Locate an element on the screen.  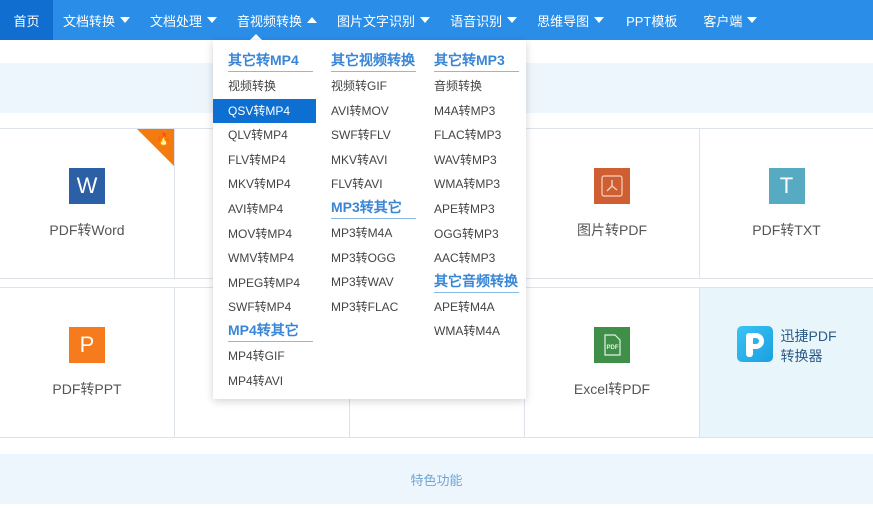
promo-text: 迅捷PDF 转换器 is located at coordinates (809, 346).